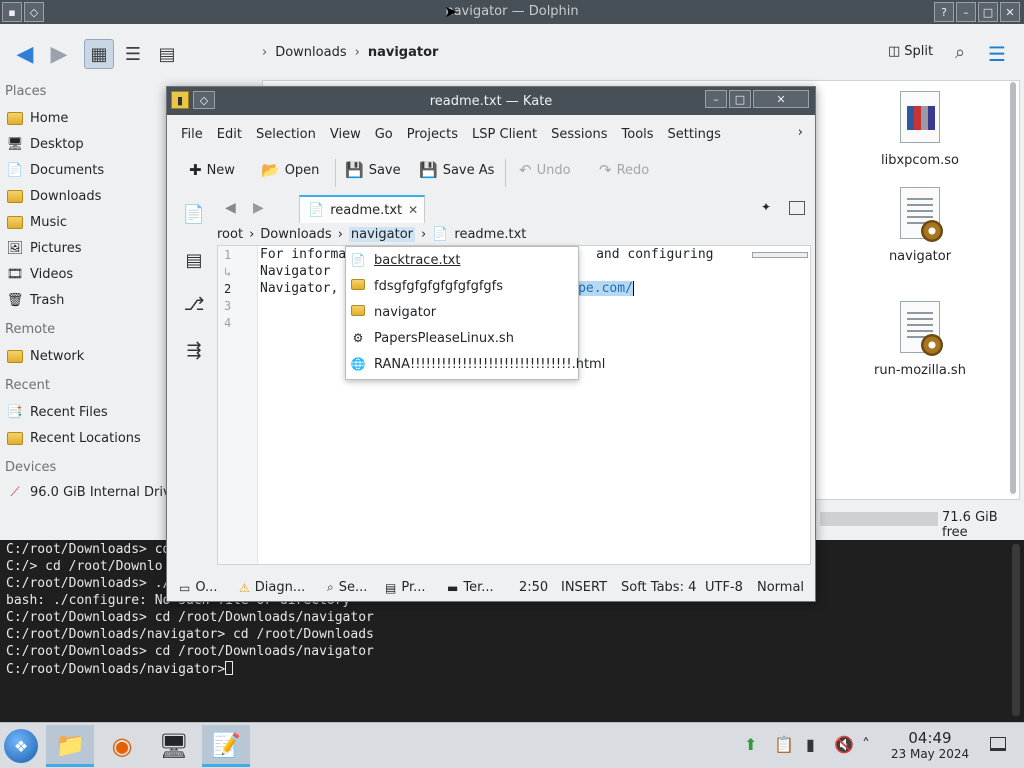 The width and height of the screenshot is (1024, 768). What do you see at coordinates (491, 101) in the screenshot?
I see `kate-titlebar: ▮ ◇ readme.txt — Kate – □ ✕` at bounding box center [491, 101].